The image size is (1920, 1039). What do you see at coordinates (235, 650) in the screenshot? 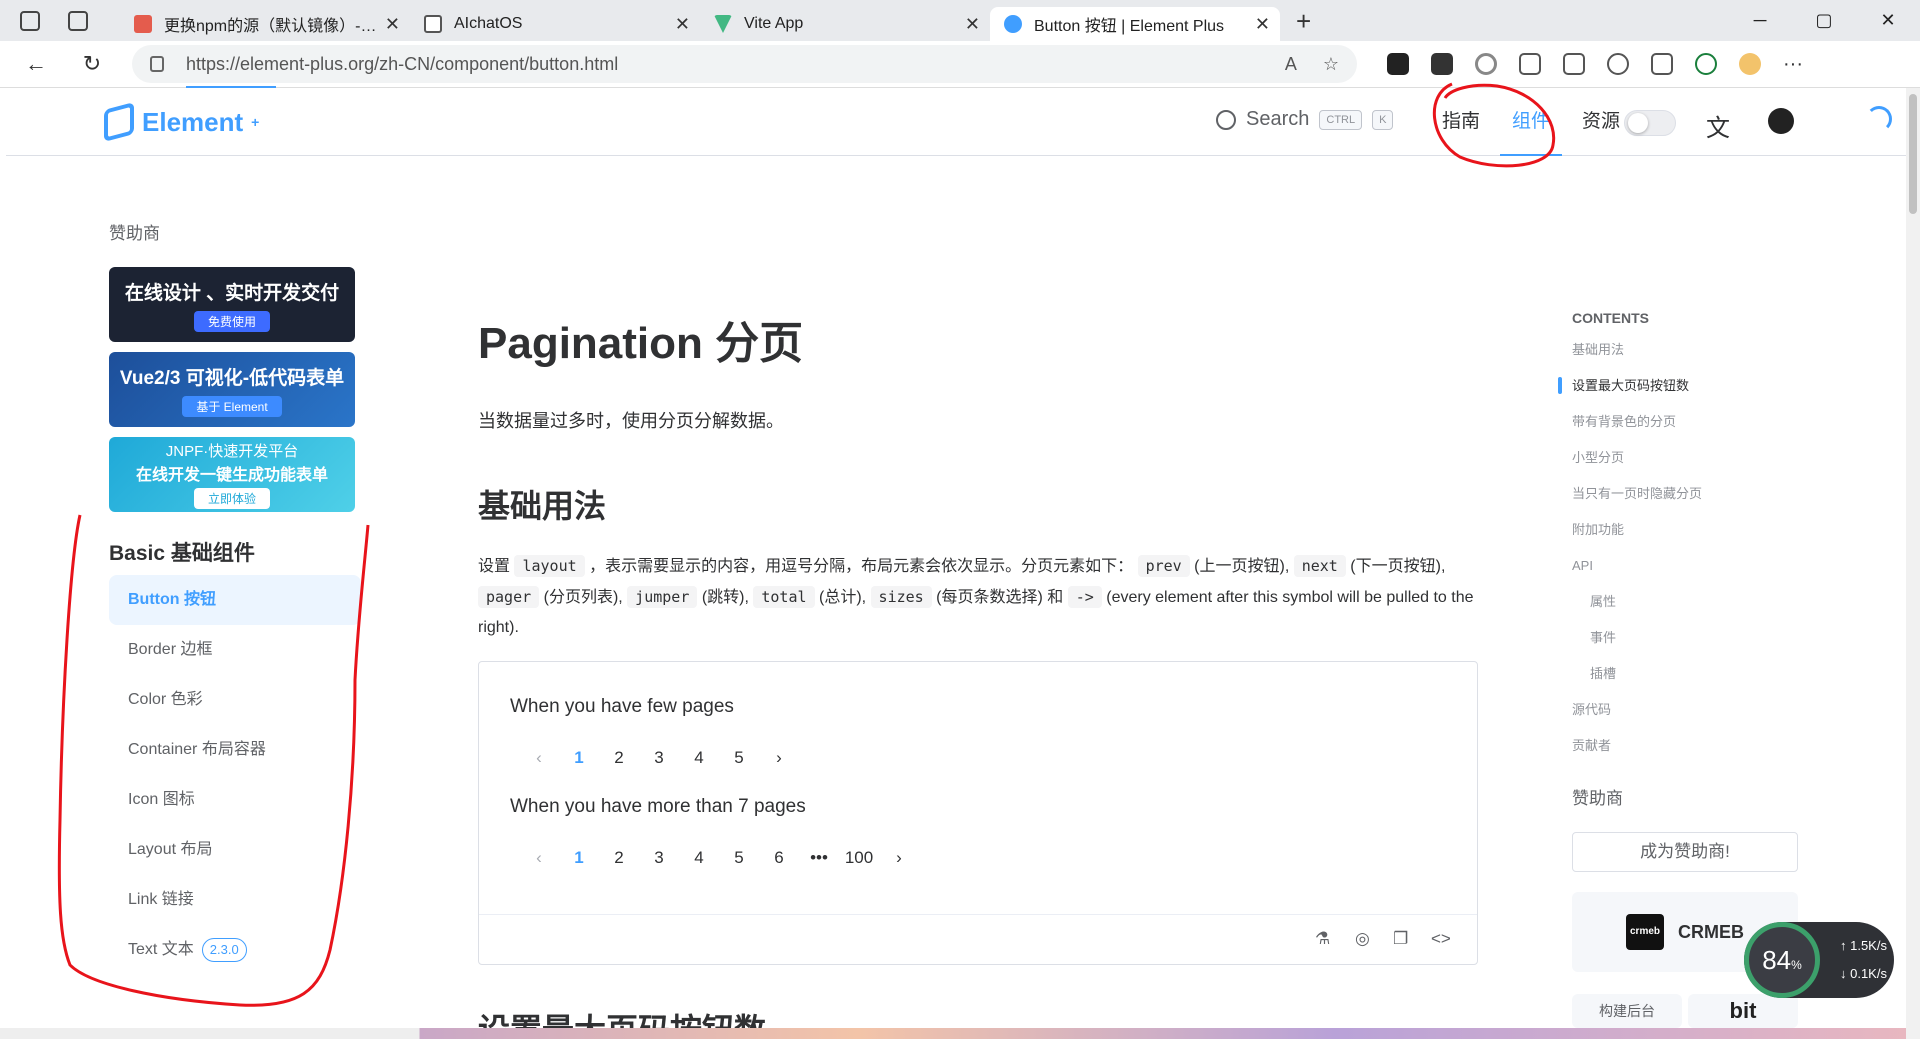
I see `menu-item-border: Border 边框` at bounding box center [235, 650].